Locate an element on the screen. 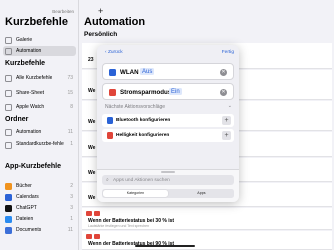 The height and width of the screenshot is (250, 334). search-icon: ⌕ is located at coordinates (107, 180).